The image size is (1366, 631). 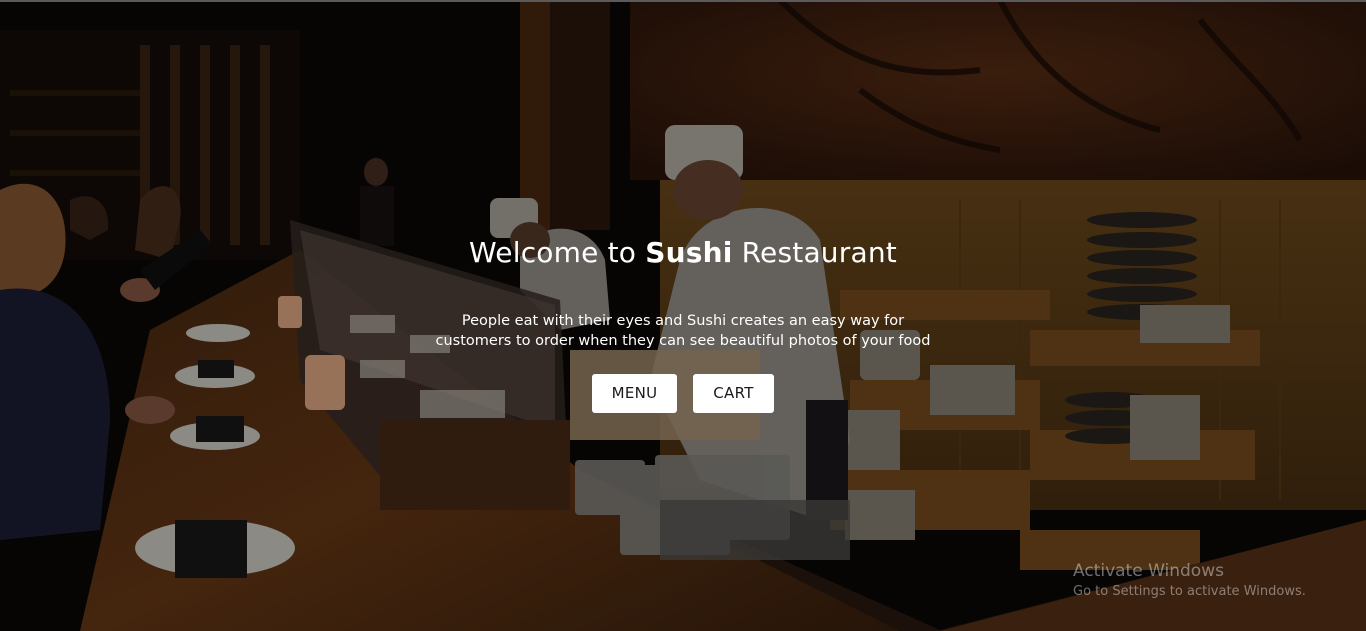 I want to click on hero-title-brand: Sushi, so click(x=689, y=252).